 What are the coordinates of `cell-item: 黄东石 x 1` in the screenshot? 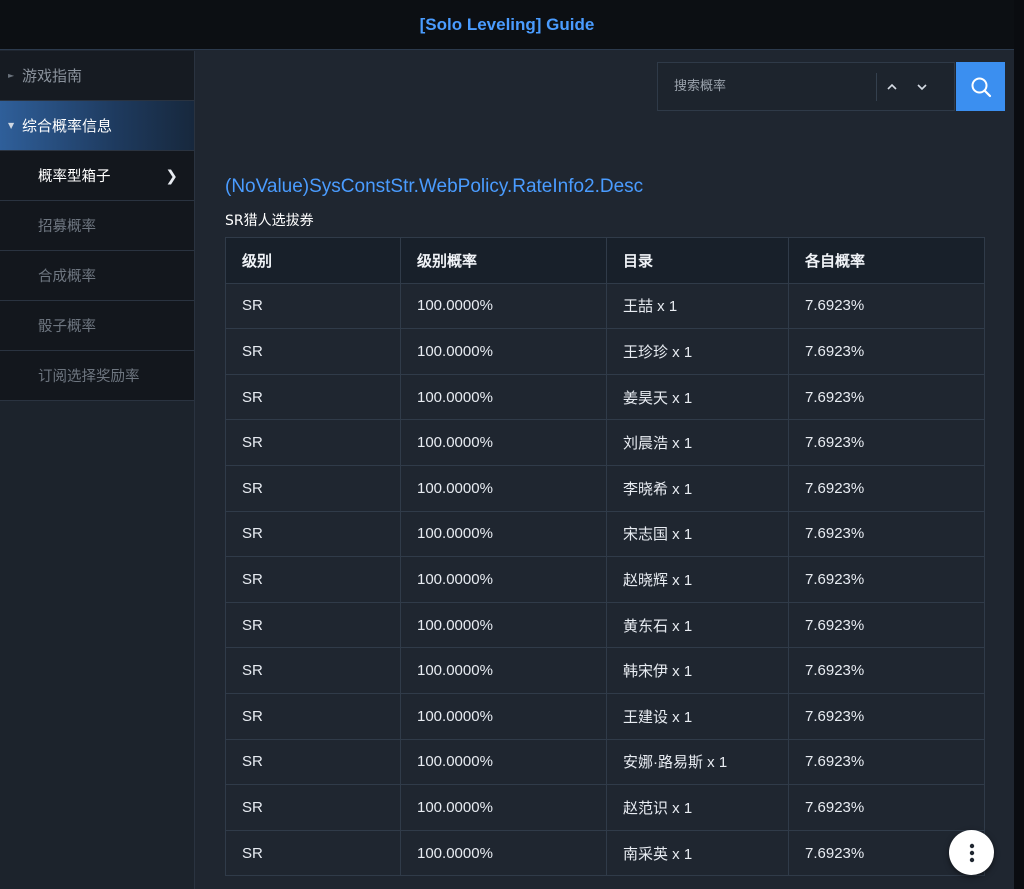 It's located at (697, 625).